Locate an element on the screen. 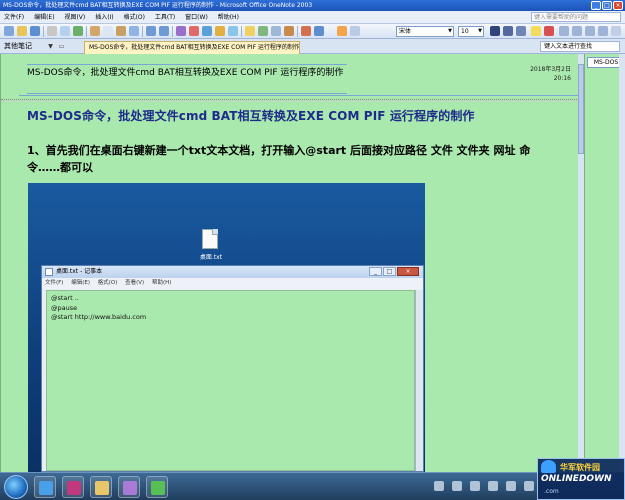  taskbar-app-chat is located at coordinates (157, 487).